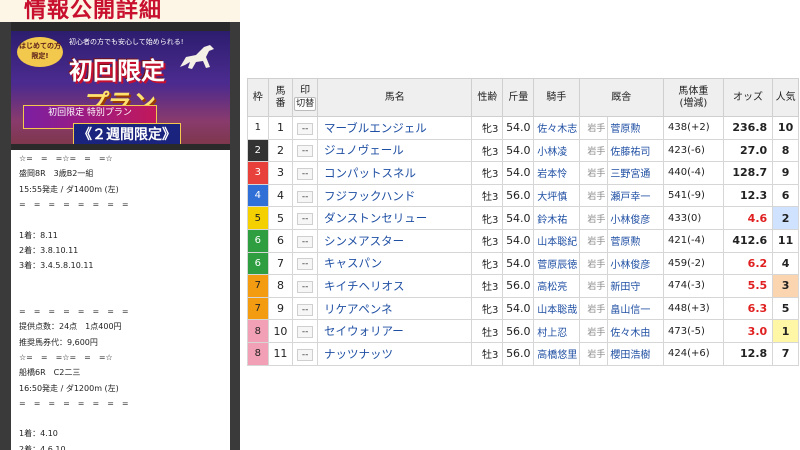 The image size is (800, 450). Describe the element at coordinates (394, 353) in the screenshot. I see `horse-name-link: ナッツナッツ` at that location.